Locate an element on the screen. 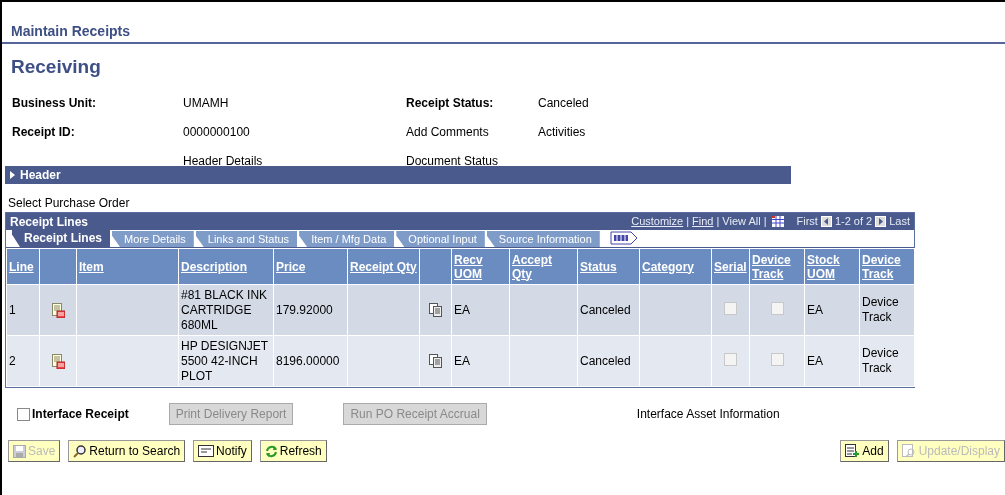 This screenshot has width=1005, height=495. envelope-icon is located at coordinates (206, 451).